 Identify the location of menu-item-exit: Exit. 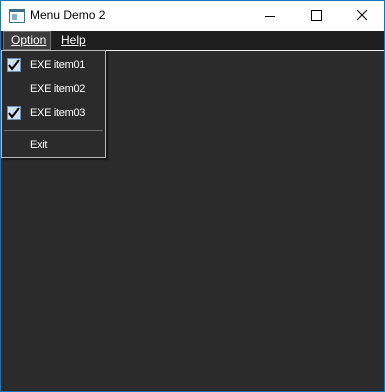
(53, 145).